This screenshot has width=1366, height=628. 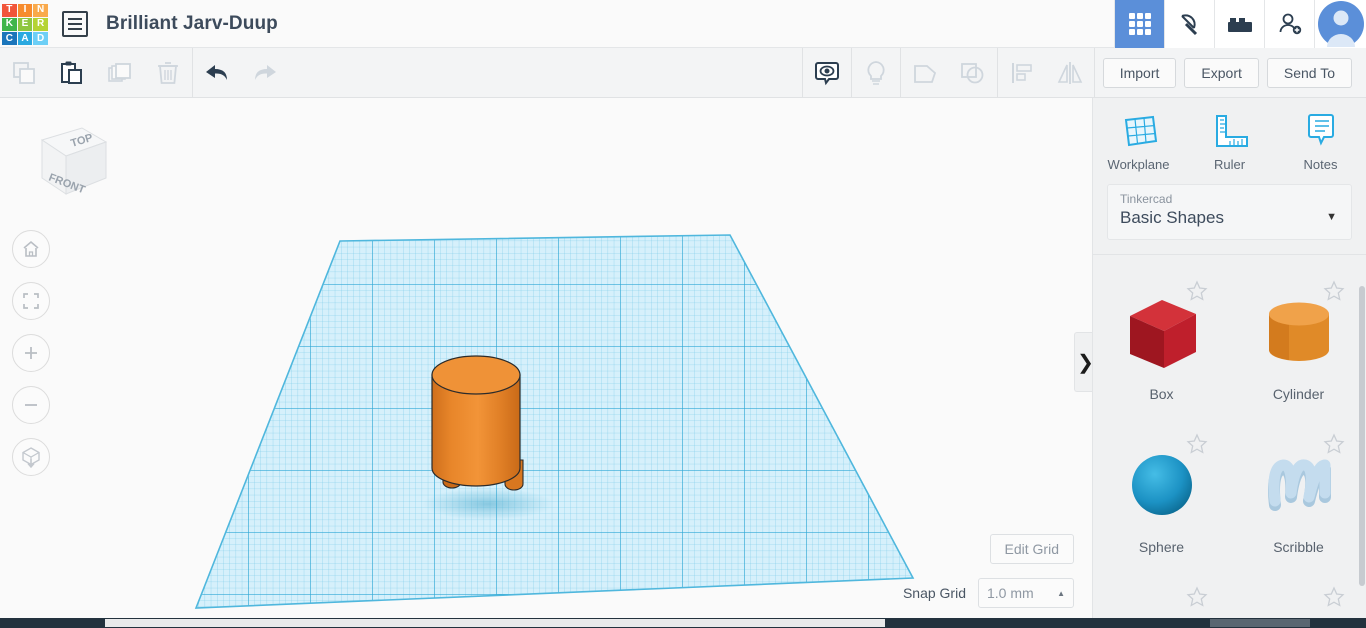 I want to click on snap-grid-value: 1.0 mm, so click(x=1010, y=593).